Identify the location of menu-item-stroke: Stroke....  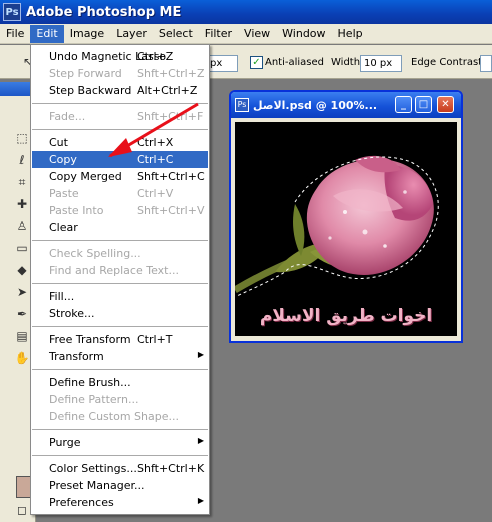
(120, 313).